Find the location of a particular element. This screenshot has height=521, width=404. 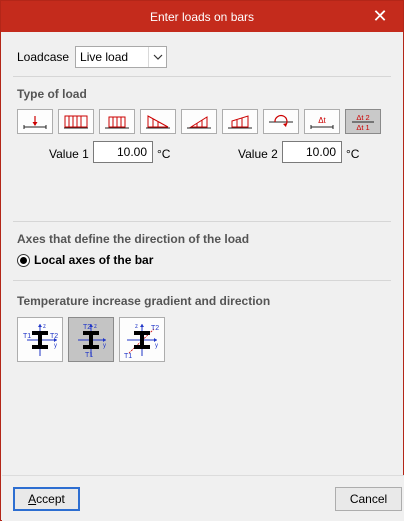

partial-uniform-load-button is located at coordinates (117, 121).